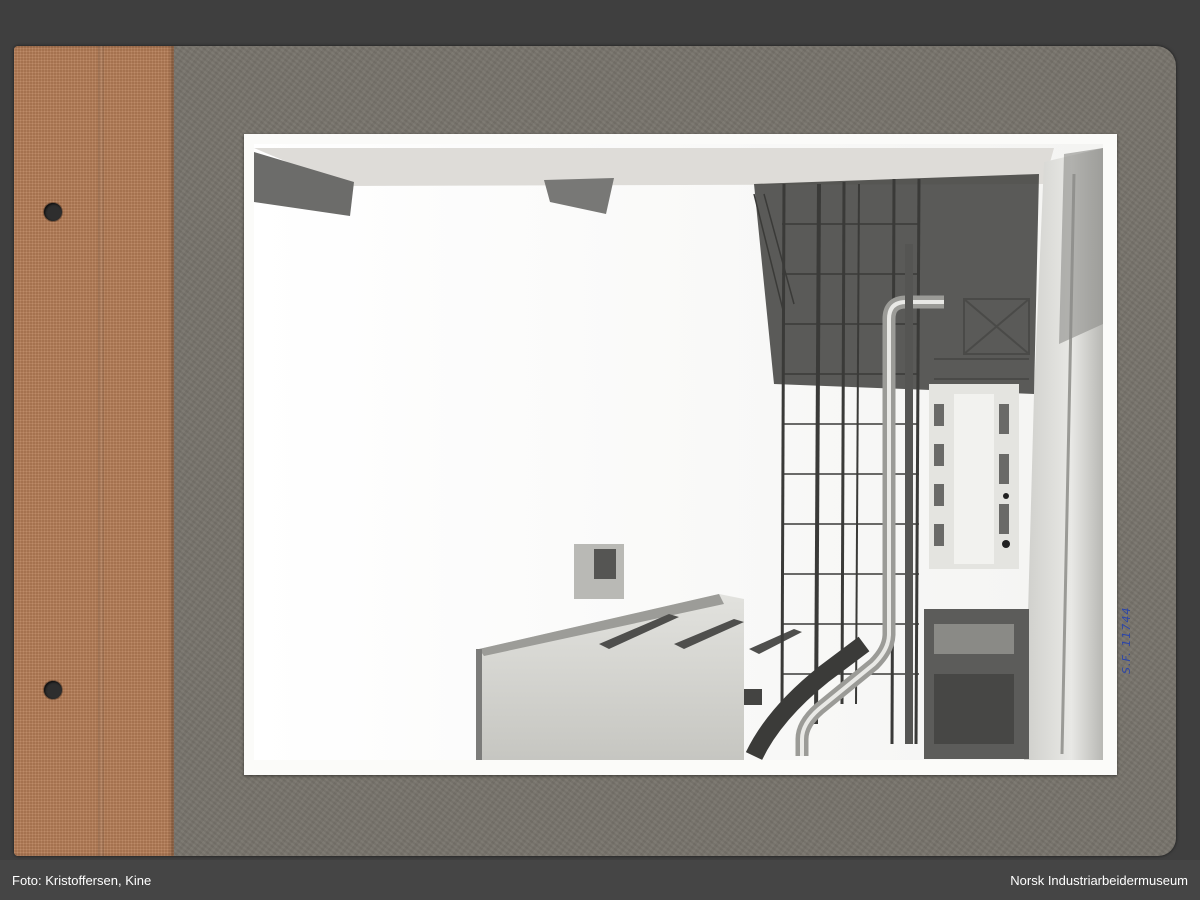 This screenshot has height=900, width=1200. Describe the element at coordinates (1126, 640) in the screenshot. I see `catalog-number: S.F. 11744` at that location.